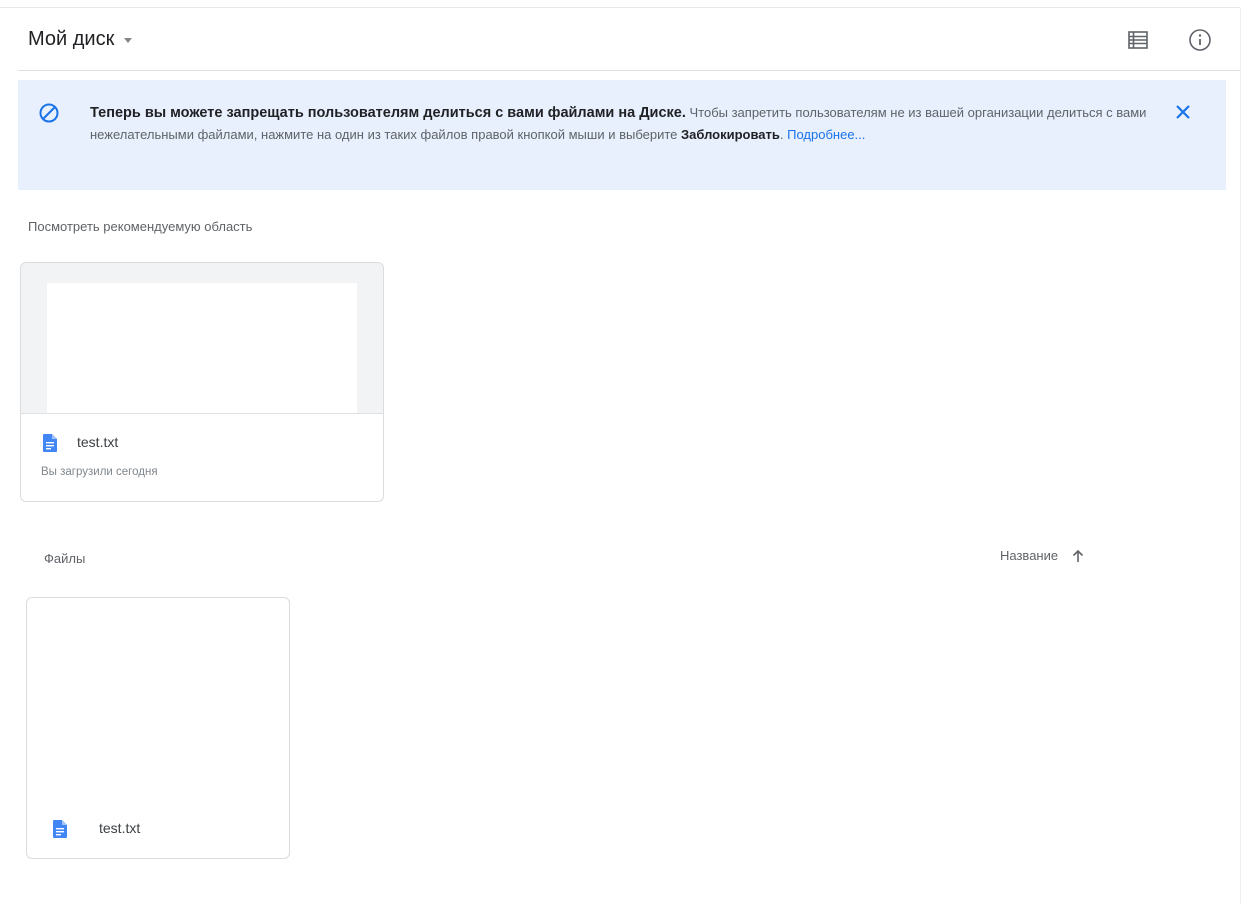 The width and height of the screenshot is (1252, 904). I want to click on arrow-up-icon, so click(1078, 556).